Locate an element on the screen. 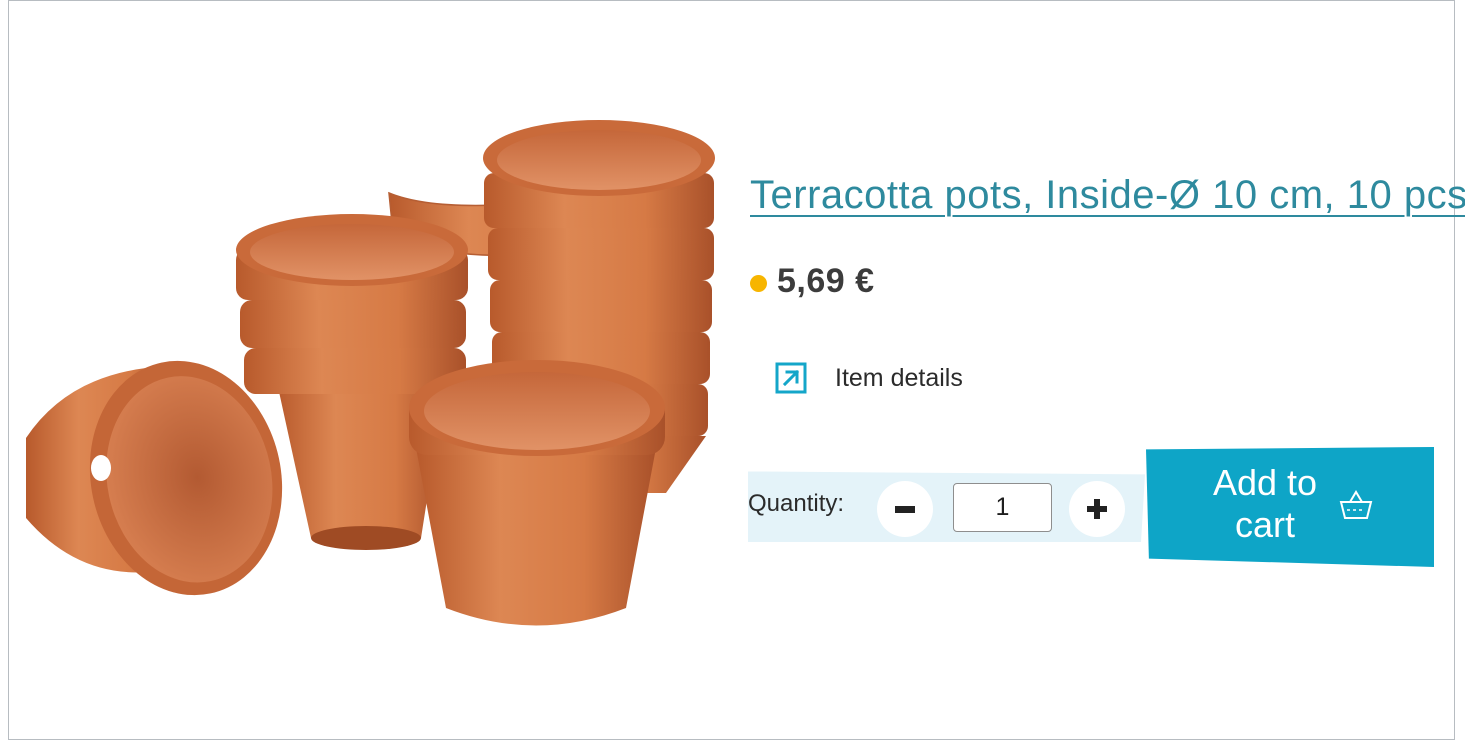 This screenshot has height=740, width=1465. quantity-label: Quantity: is located at coordinates (796, 503).